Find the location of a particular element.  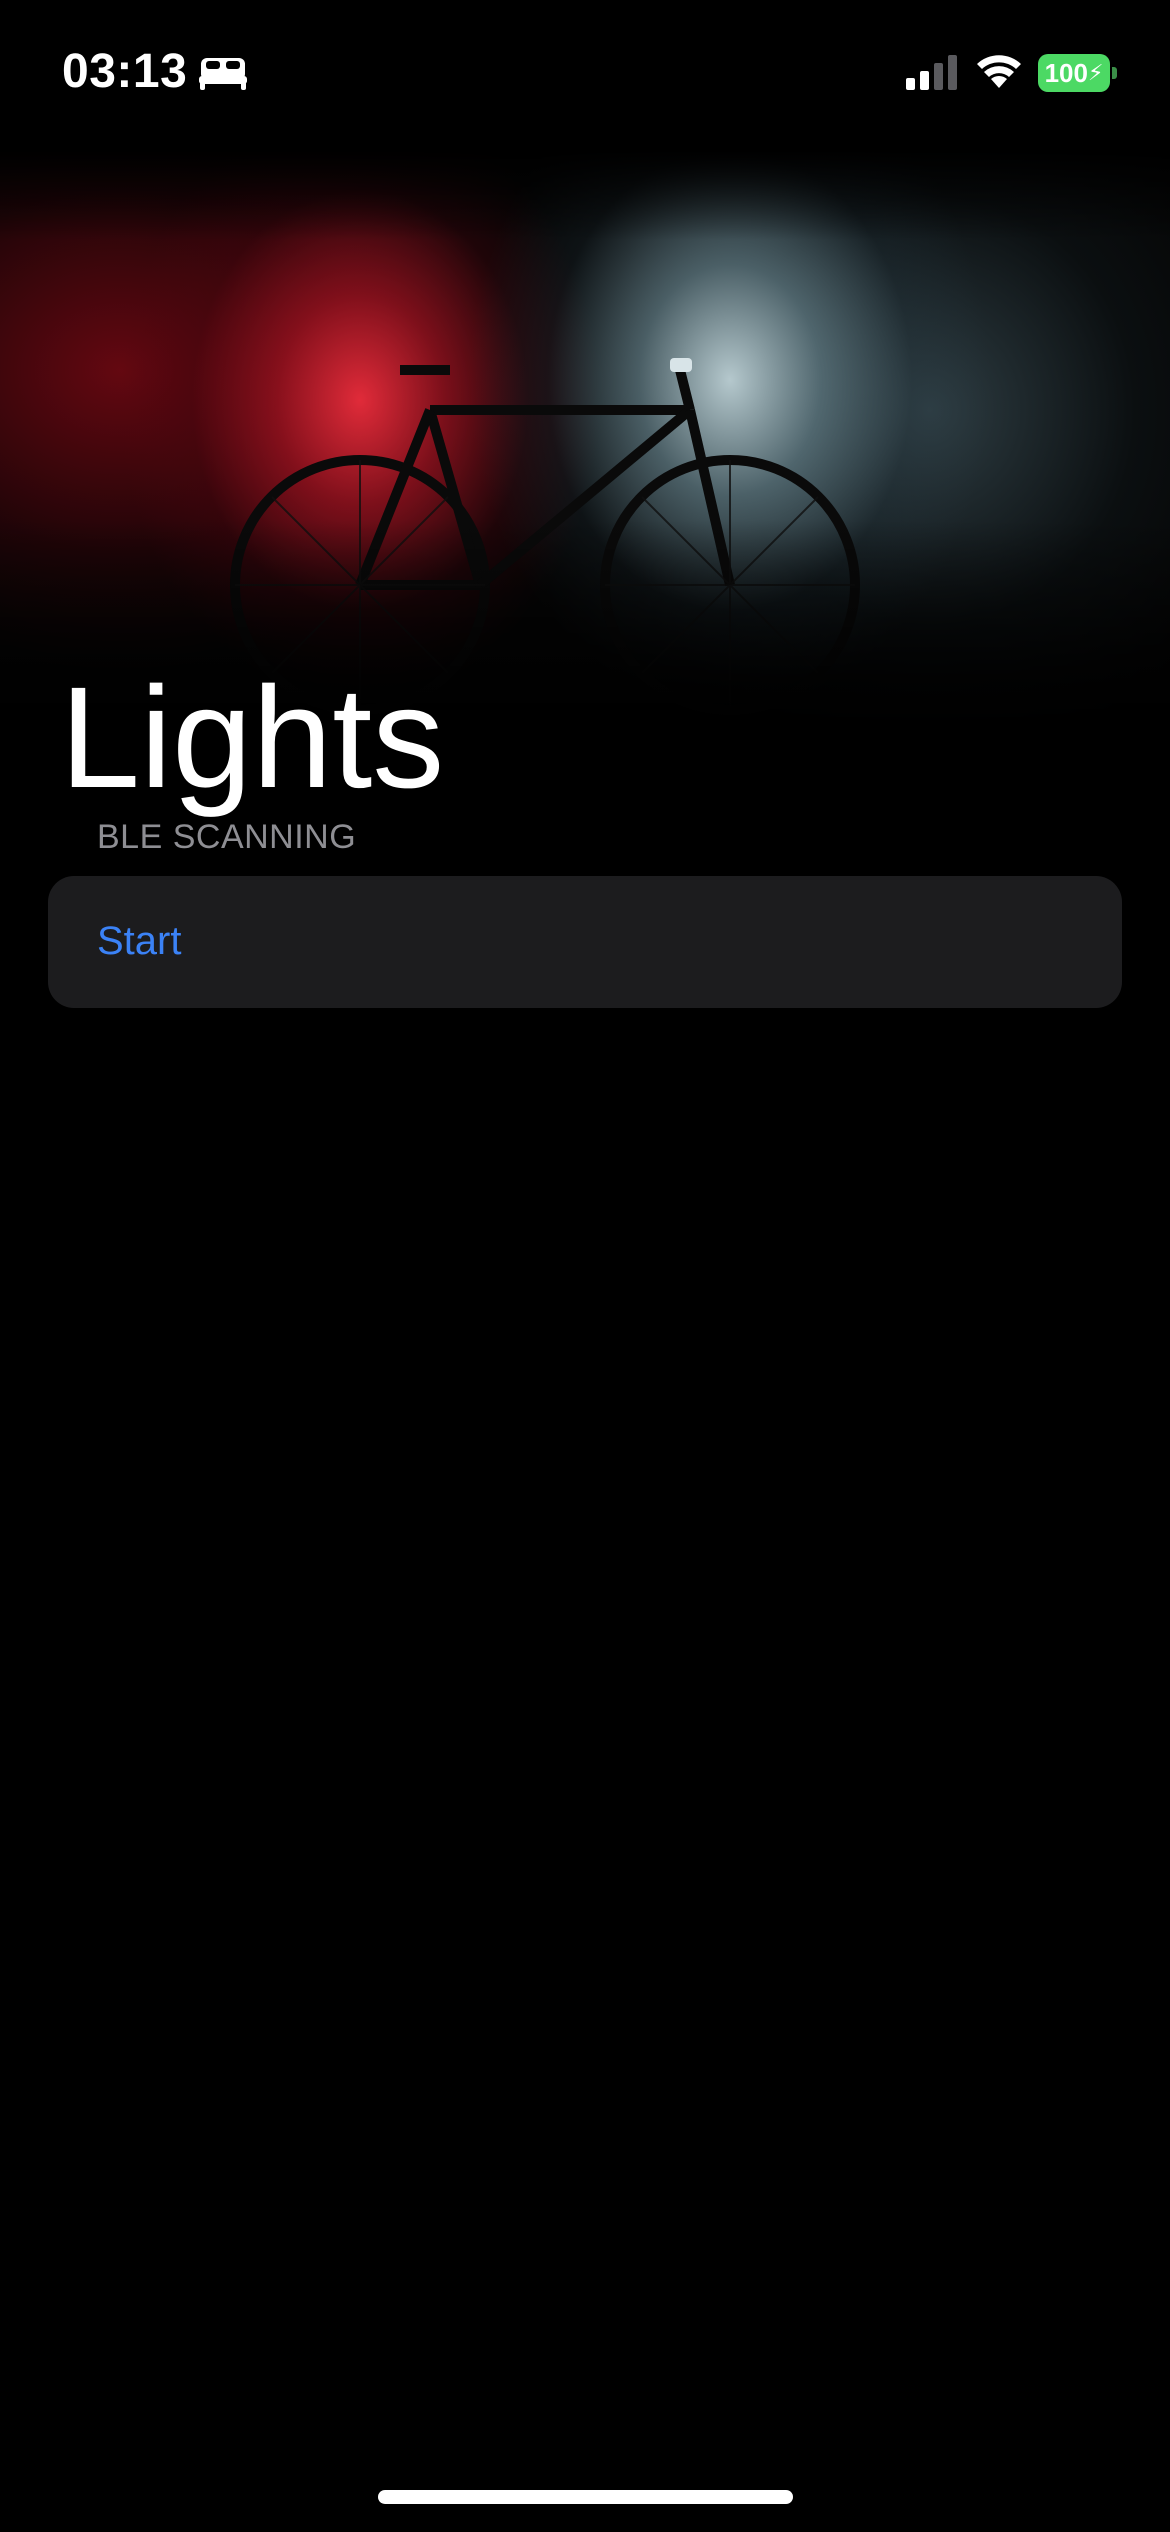

start-button: Start is located at coordinates (139, 941).